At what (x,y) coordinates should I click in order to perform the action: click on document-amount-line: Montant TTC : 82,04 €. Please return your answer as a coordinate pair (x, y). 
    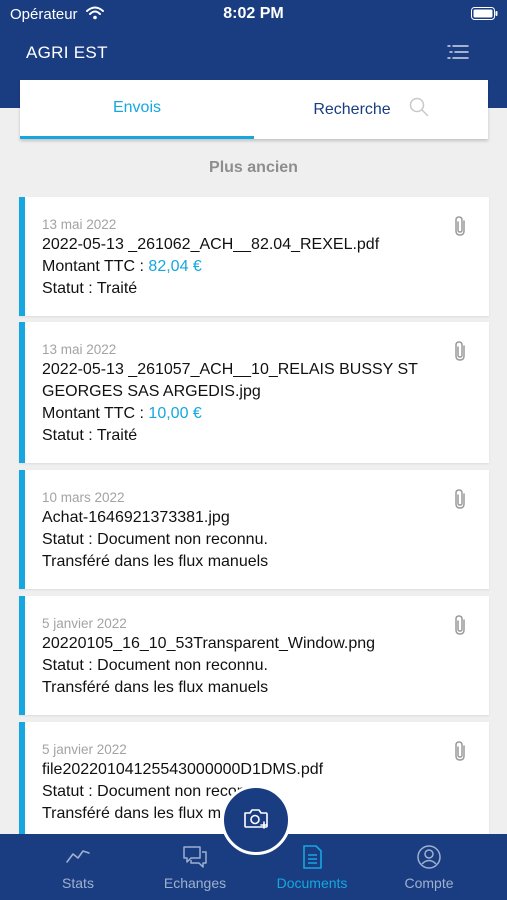
    Looking at the image, I should click on (122, 267).